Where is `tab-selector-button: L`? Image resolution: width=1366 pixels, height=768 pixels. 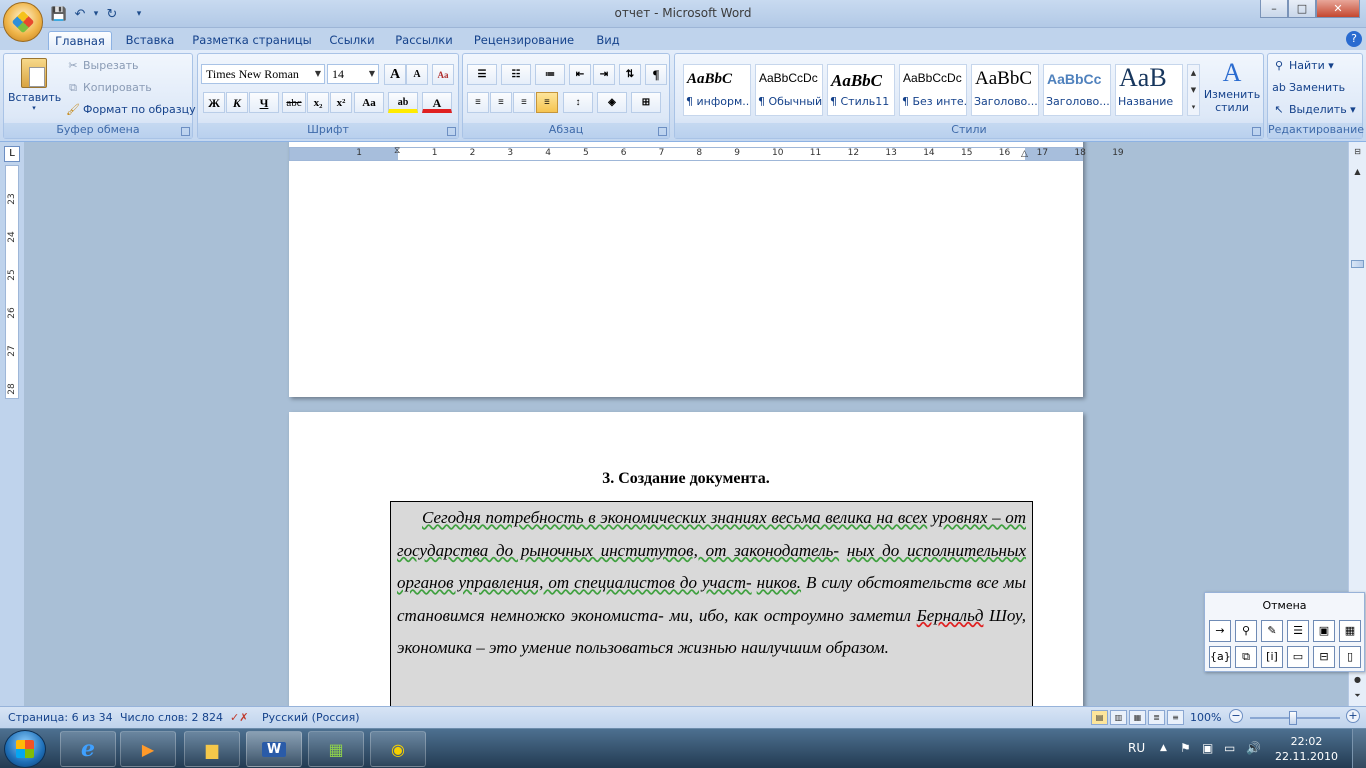 tab-selector-button: L is located at coordinates (12, 154).